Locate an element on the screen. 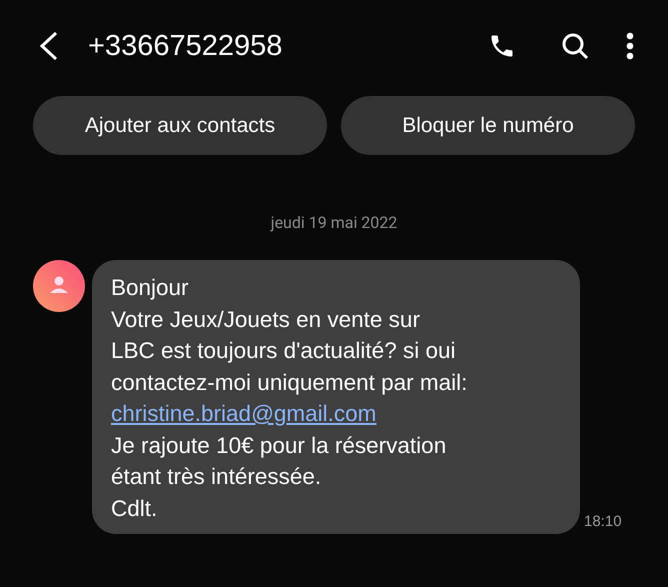 Image resolution: width=668 pixels, height=587 pixels. search-icon is located at coordinates (575, 46).